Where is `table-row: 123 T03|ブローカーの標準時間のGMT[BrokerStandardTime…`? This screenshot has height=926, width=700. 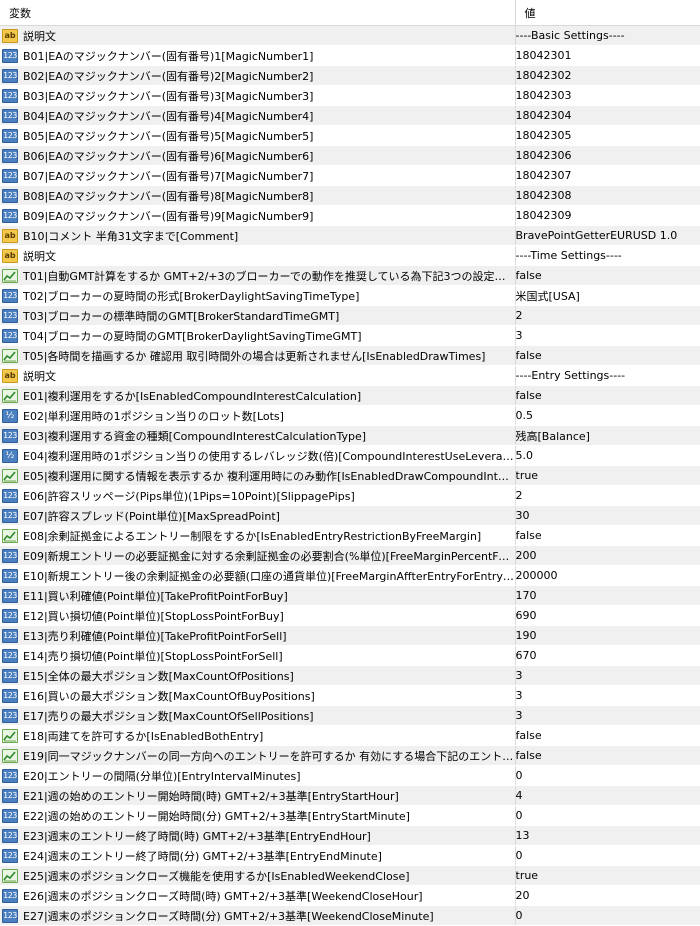 table-row: 123 T03|ブローカーの標準時間のGMT[BrokerStandardTime… is located at coordinates (350, 315).